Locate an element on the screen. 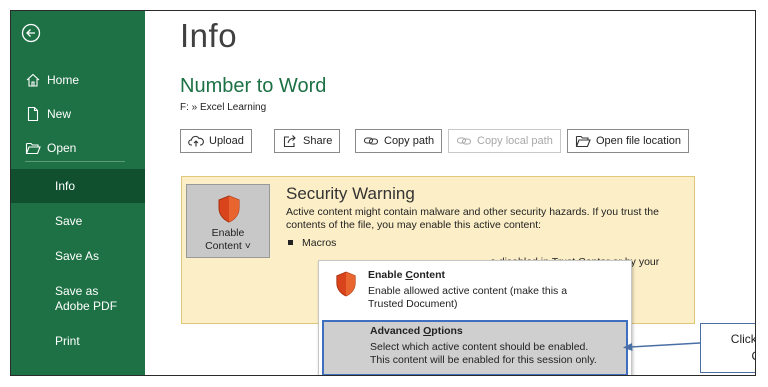 The image size is (768, 387). open-file-location-button: Open file location is located at coordinates (628, 141).